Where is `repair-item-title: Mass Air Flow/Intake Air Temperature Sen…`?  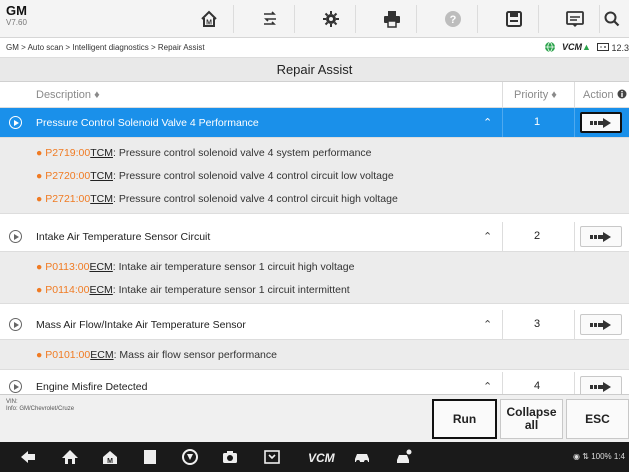 repair-item-title: Mass Air Flow/Intake Air Temperature Sen… is located at coordinates (141, 325).